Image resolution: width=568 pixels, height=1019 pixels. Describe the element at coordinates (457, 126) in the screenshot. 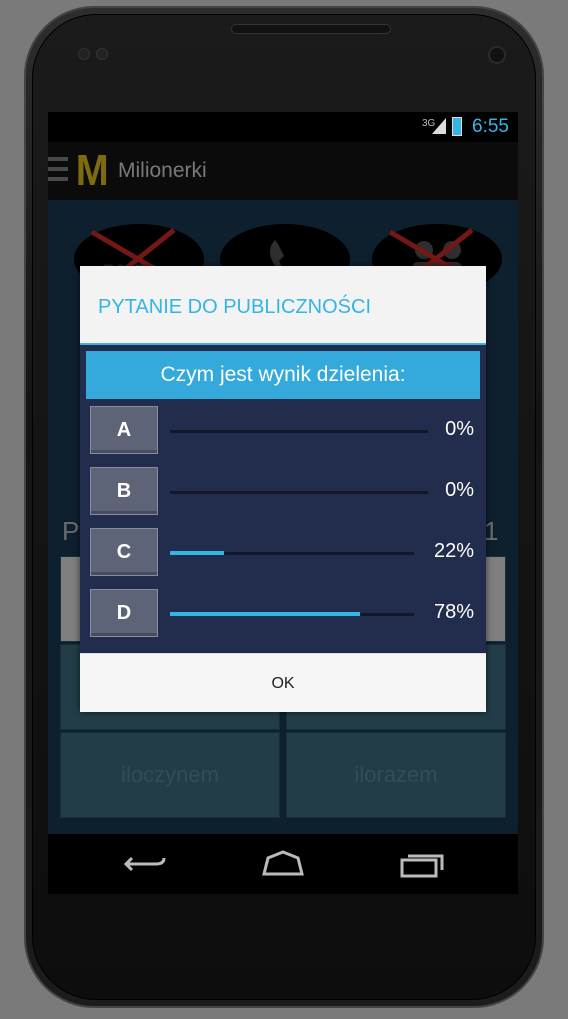

I see `battery-icon` at that location.